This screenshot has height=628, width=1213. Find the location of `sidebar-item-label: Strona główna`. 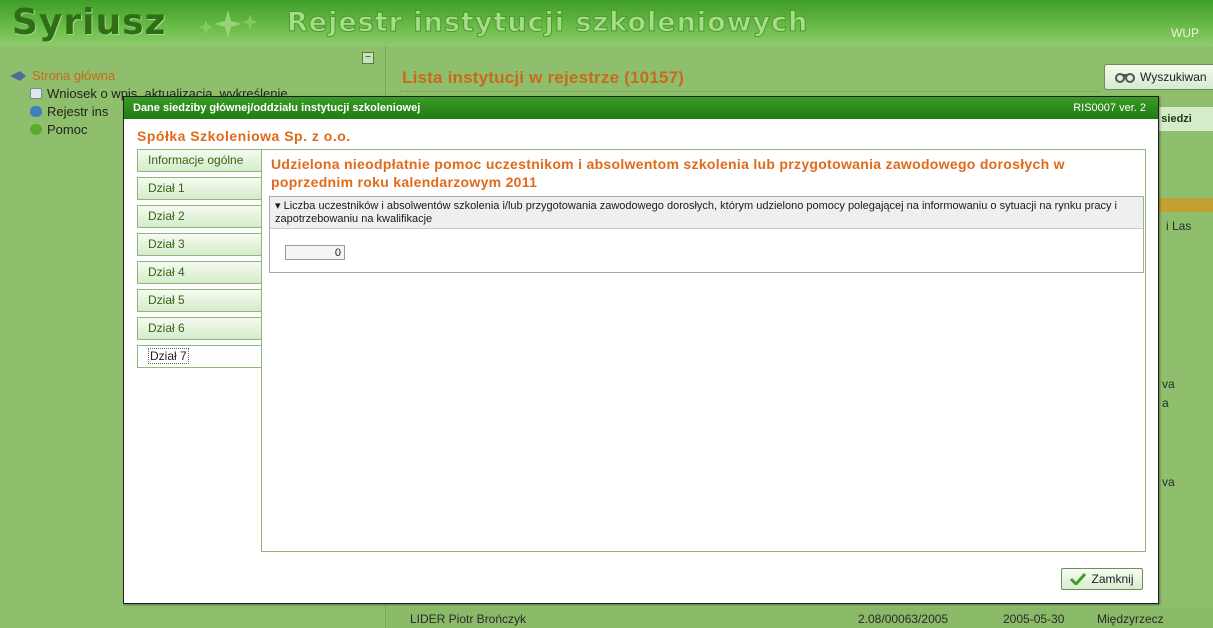

sidebar-item-label: Strona główna is located at coordinates (74, 75).